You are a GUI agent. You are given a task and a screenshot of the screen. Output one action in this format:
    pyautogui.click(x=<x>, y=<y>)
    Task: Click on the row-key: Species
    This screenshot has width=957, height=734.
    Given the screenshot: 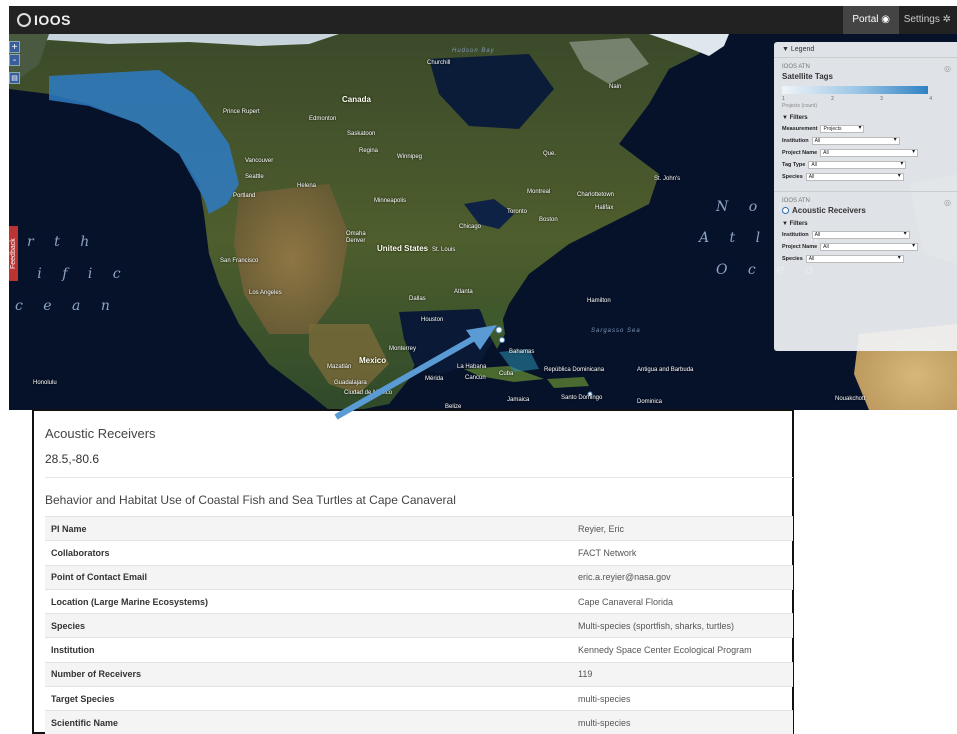 What is the action you would take?
    pyautogui.click(x=308, y=625)
    